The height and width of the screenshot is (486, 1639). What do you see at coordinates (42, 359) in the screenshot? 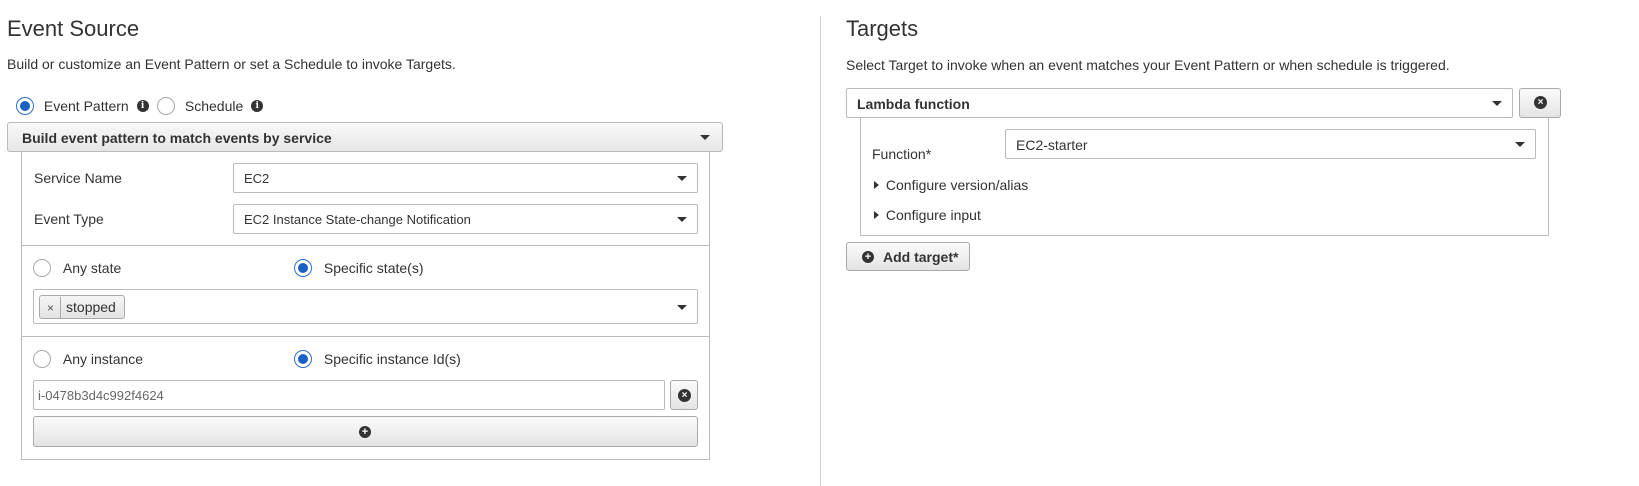
I see `any-instance-radio` at bounding box center [42, 359].